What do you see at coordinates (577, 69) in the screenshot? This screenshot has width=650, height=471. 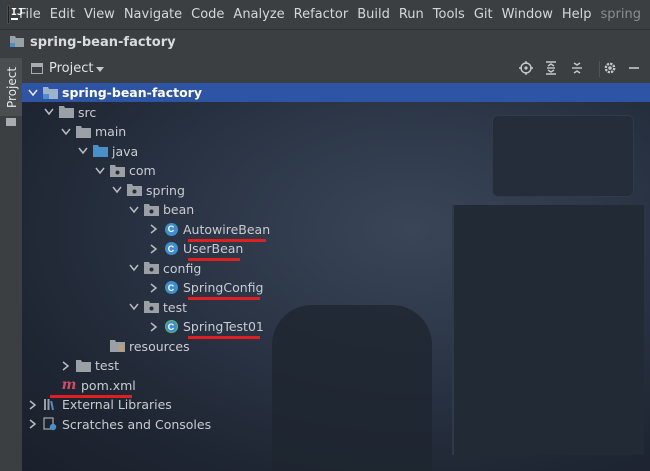 I see `collapse-all-icon` at bounding box center [577, 69].